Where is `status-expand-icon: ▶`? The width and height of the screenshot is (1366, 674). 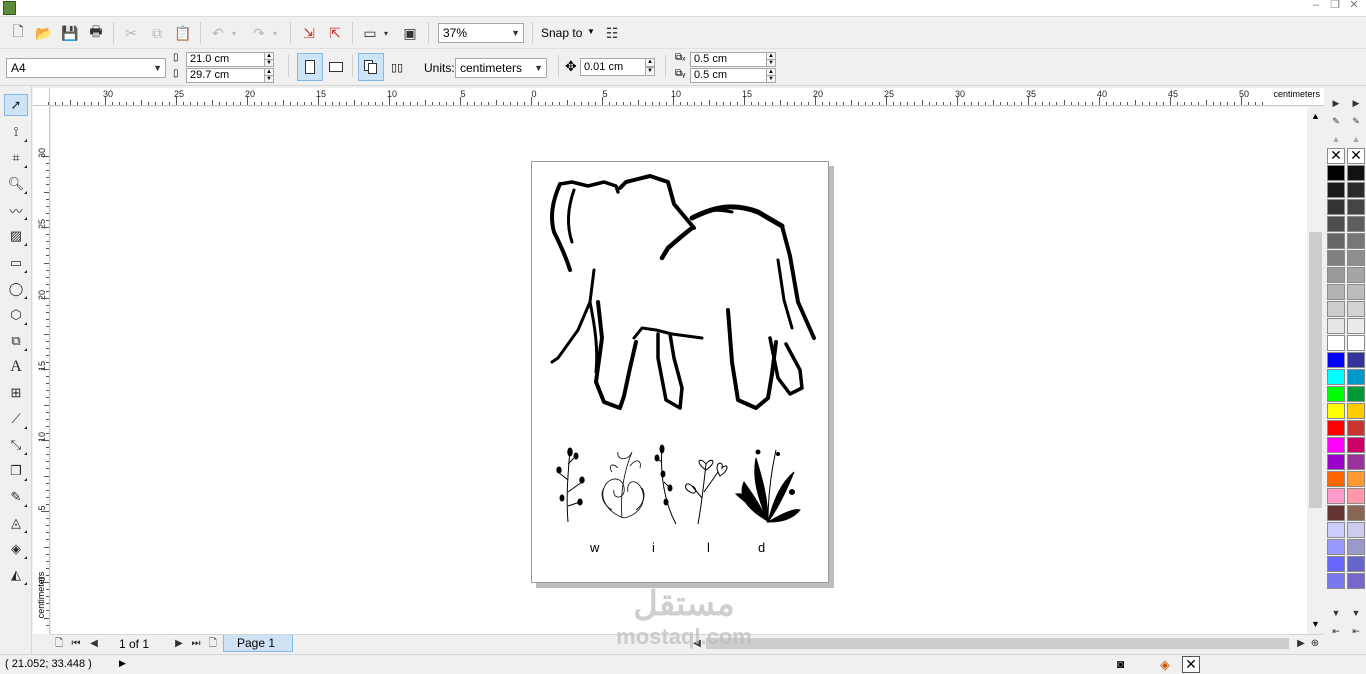
status-expand-icon: ▶ is located at coordinates (122, 663).